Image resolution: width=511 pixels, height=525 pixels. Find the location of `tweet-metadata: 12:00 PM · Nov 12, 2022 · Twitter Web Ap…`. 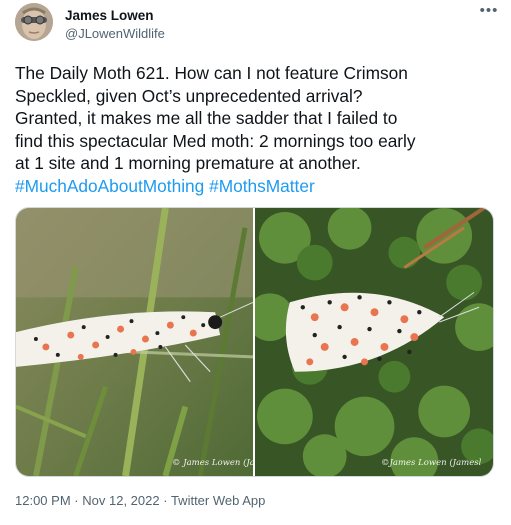

tweet-metadata: 12:00 PM · Nov 12, 2022 · Twitter Web Ap… is located at coordinates (140, 500).